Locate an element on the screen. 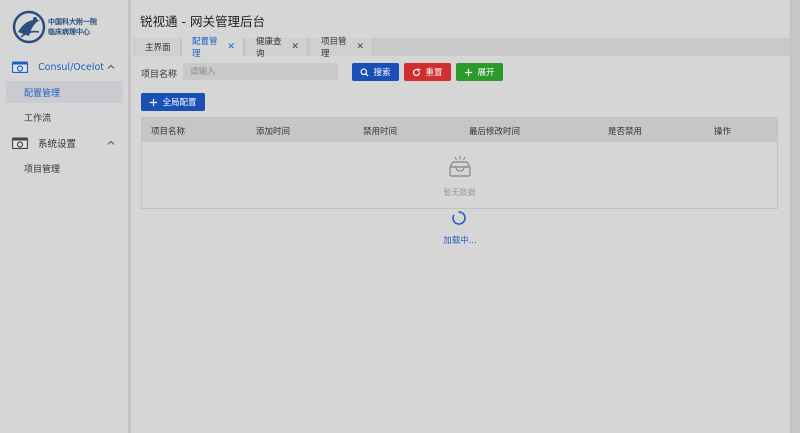 The height and width of the screenshot is (433, 800). right-scrollbar is located at coordinates (795, 216).